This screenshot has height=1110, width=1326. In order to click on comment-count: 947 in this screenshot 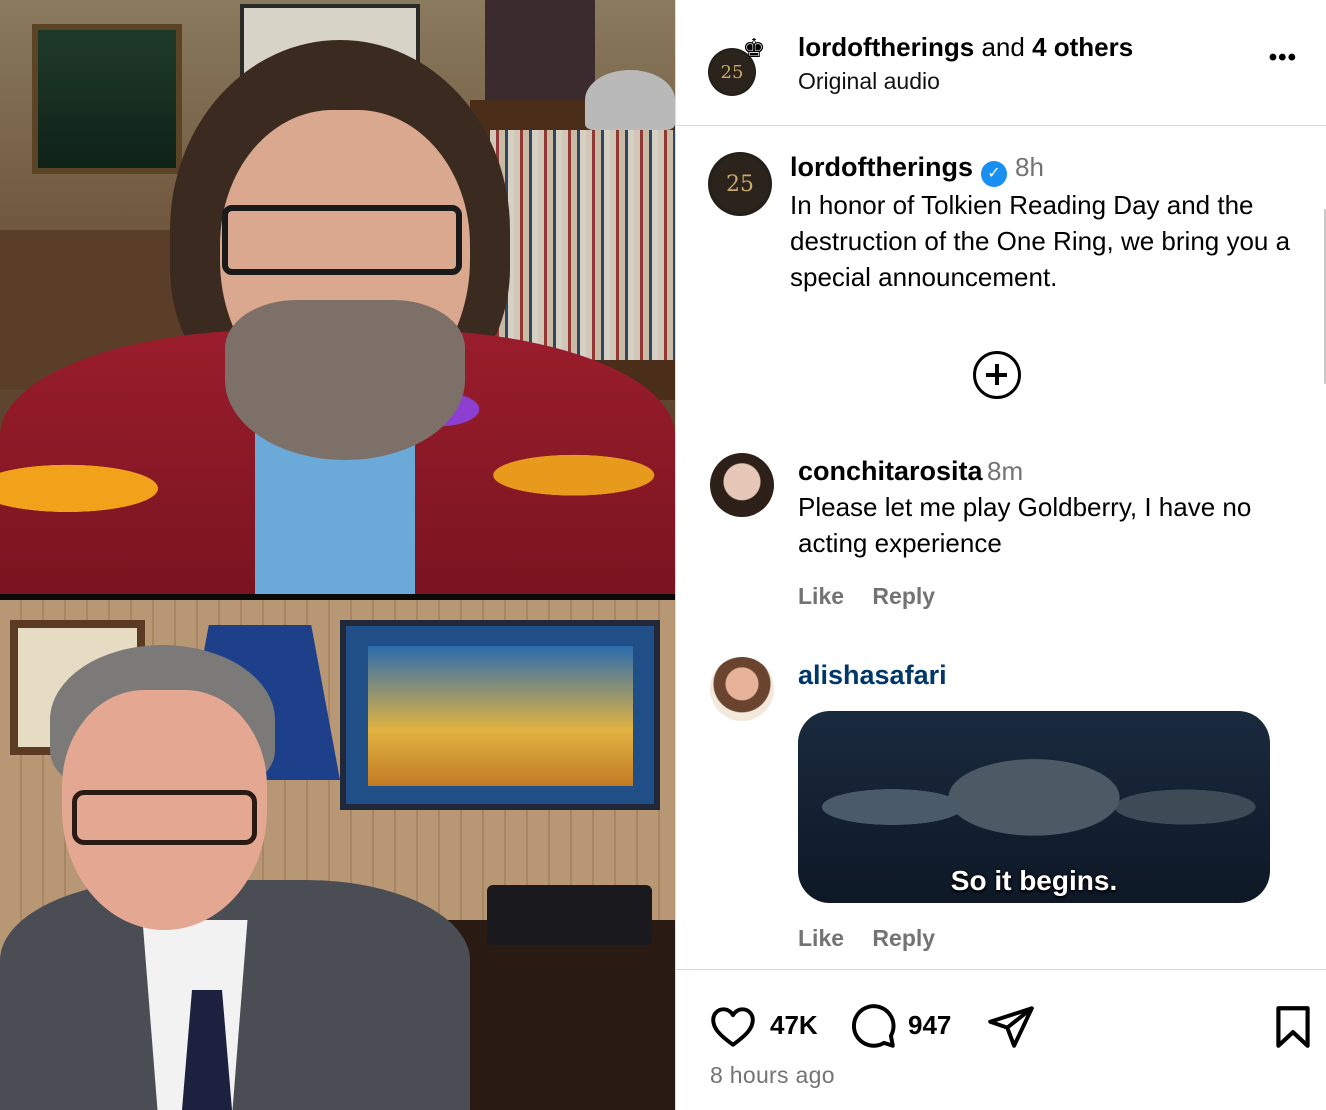, I will do `click(929, 1025)`.